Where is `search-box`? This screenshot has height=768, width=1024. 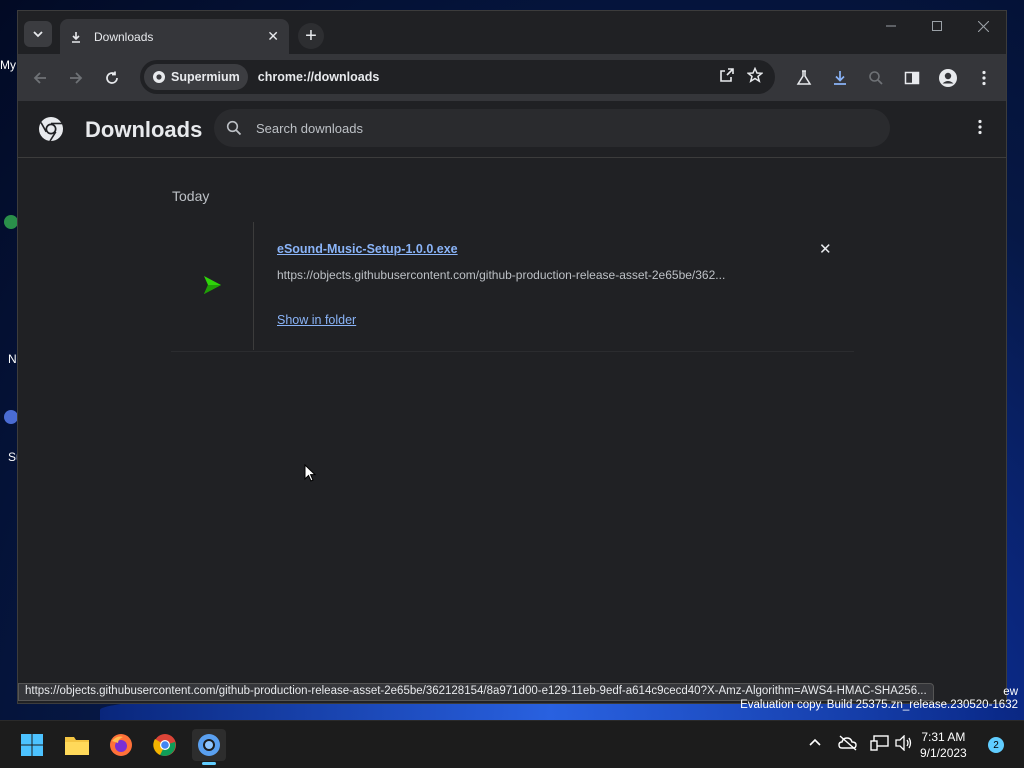 search-box is located at coordinates (552, 128).